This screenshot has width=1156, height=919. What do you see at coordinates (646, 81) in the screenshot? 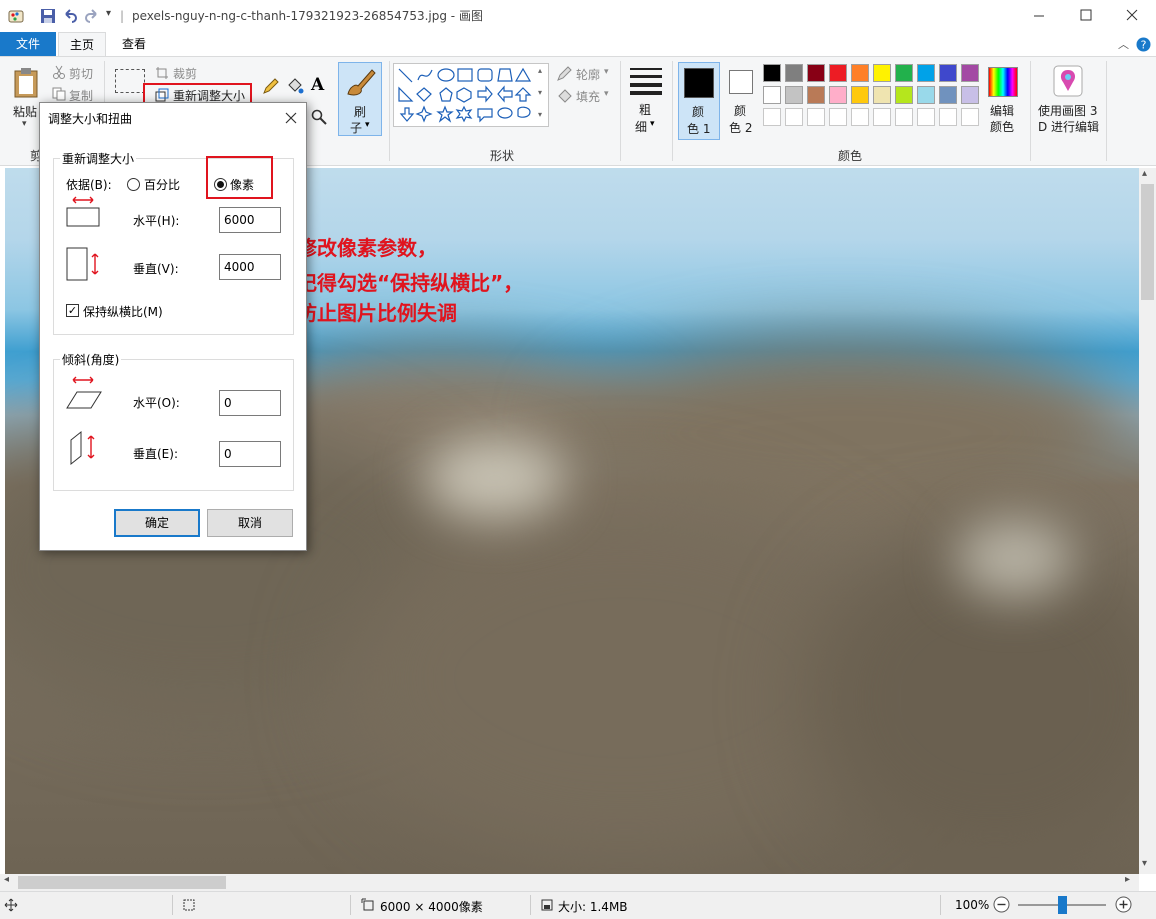
I see `line-size-icon` at bounding box center [646, 81].